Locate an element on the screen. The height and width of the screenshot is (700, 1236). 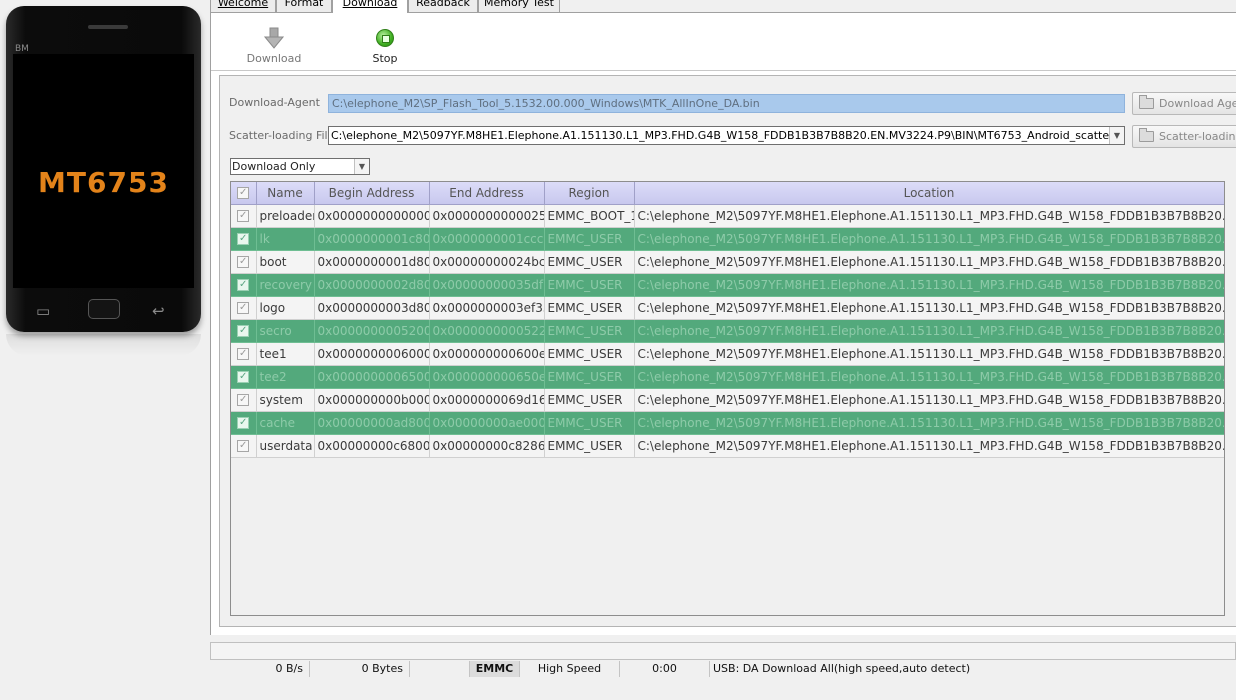
folder-icon is located at coordinates (1146, 102).